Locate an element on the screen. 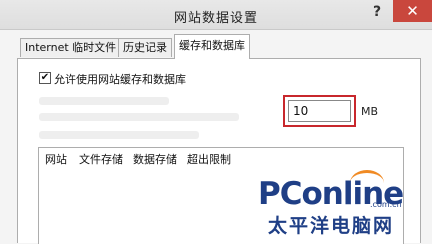 This screenshot has height=244, width=432. watermark-domain: .com.cn is located at coordinates (386, 204).